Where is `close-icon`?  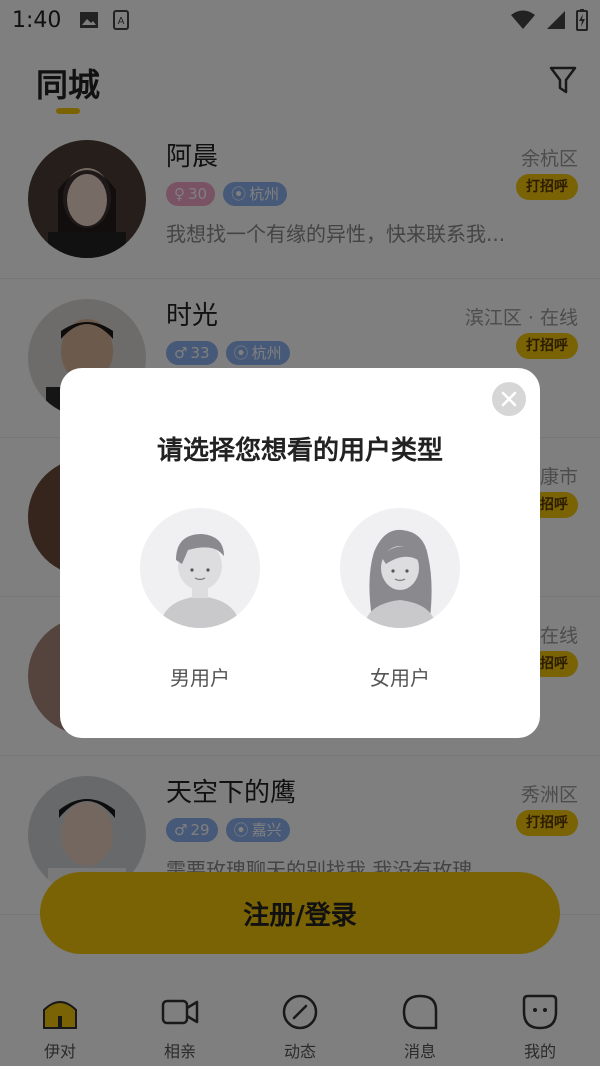 close-icon is located at coordinates (509, 399).